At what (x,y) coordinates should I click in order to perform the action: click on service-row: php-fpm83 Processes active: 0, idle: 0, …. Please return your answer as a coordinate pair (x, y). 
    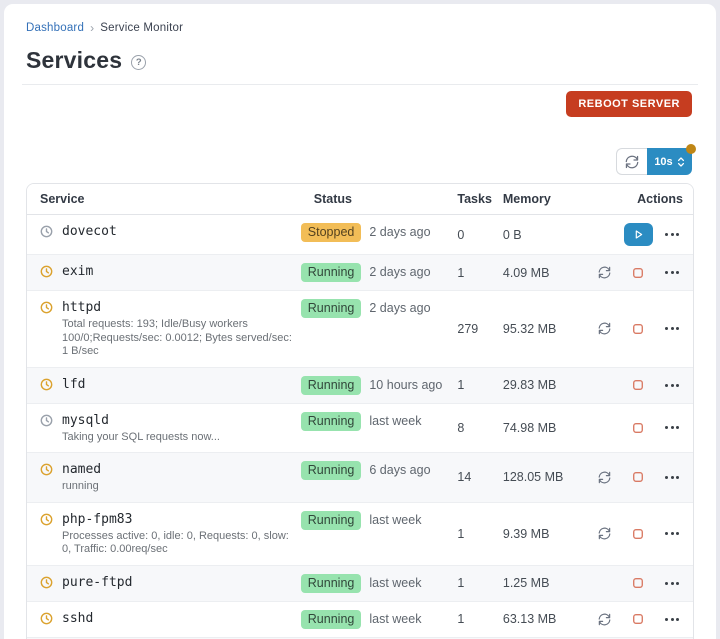
    Looking at the image, I should click on (360, 533).